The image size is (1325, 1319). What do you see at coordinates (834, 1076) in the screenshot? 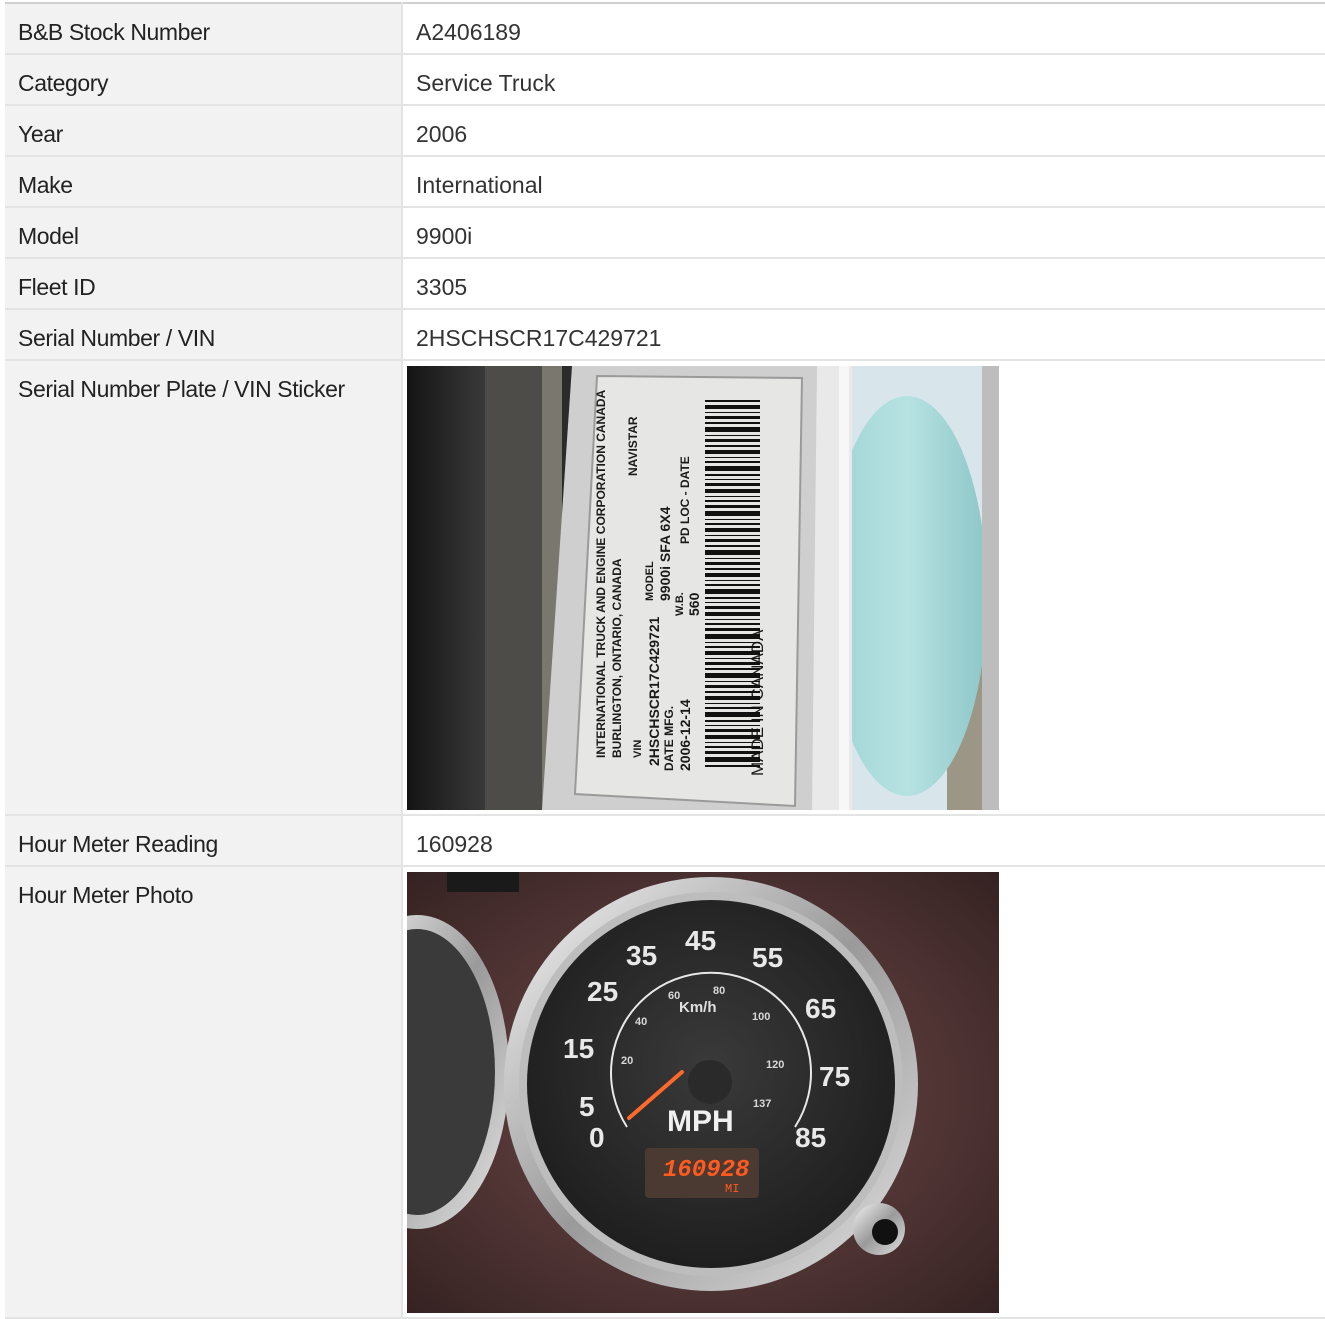
I see `mph-tick-label: 75` at bounding box center [834, 1076].